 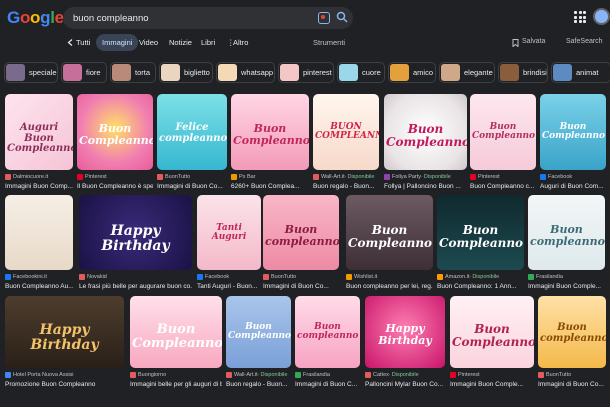 What do you see at coordinates (39, 232) in the screenshot?
I see `result-thumbnail` at bounding box center [39, 232].